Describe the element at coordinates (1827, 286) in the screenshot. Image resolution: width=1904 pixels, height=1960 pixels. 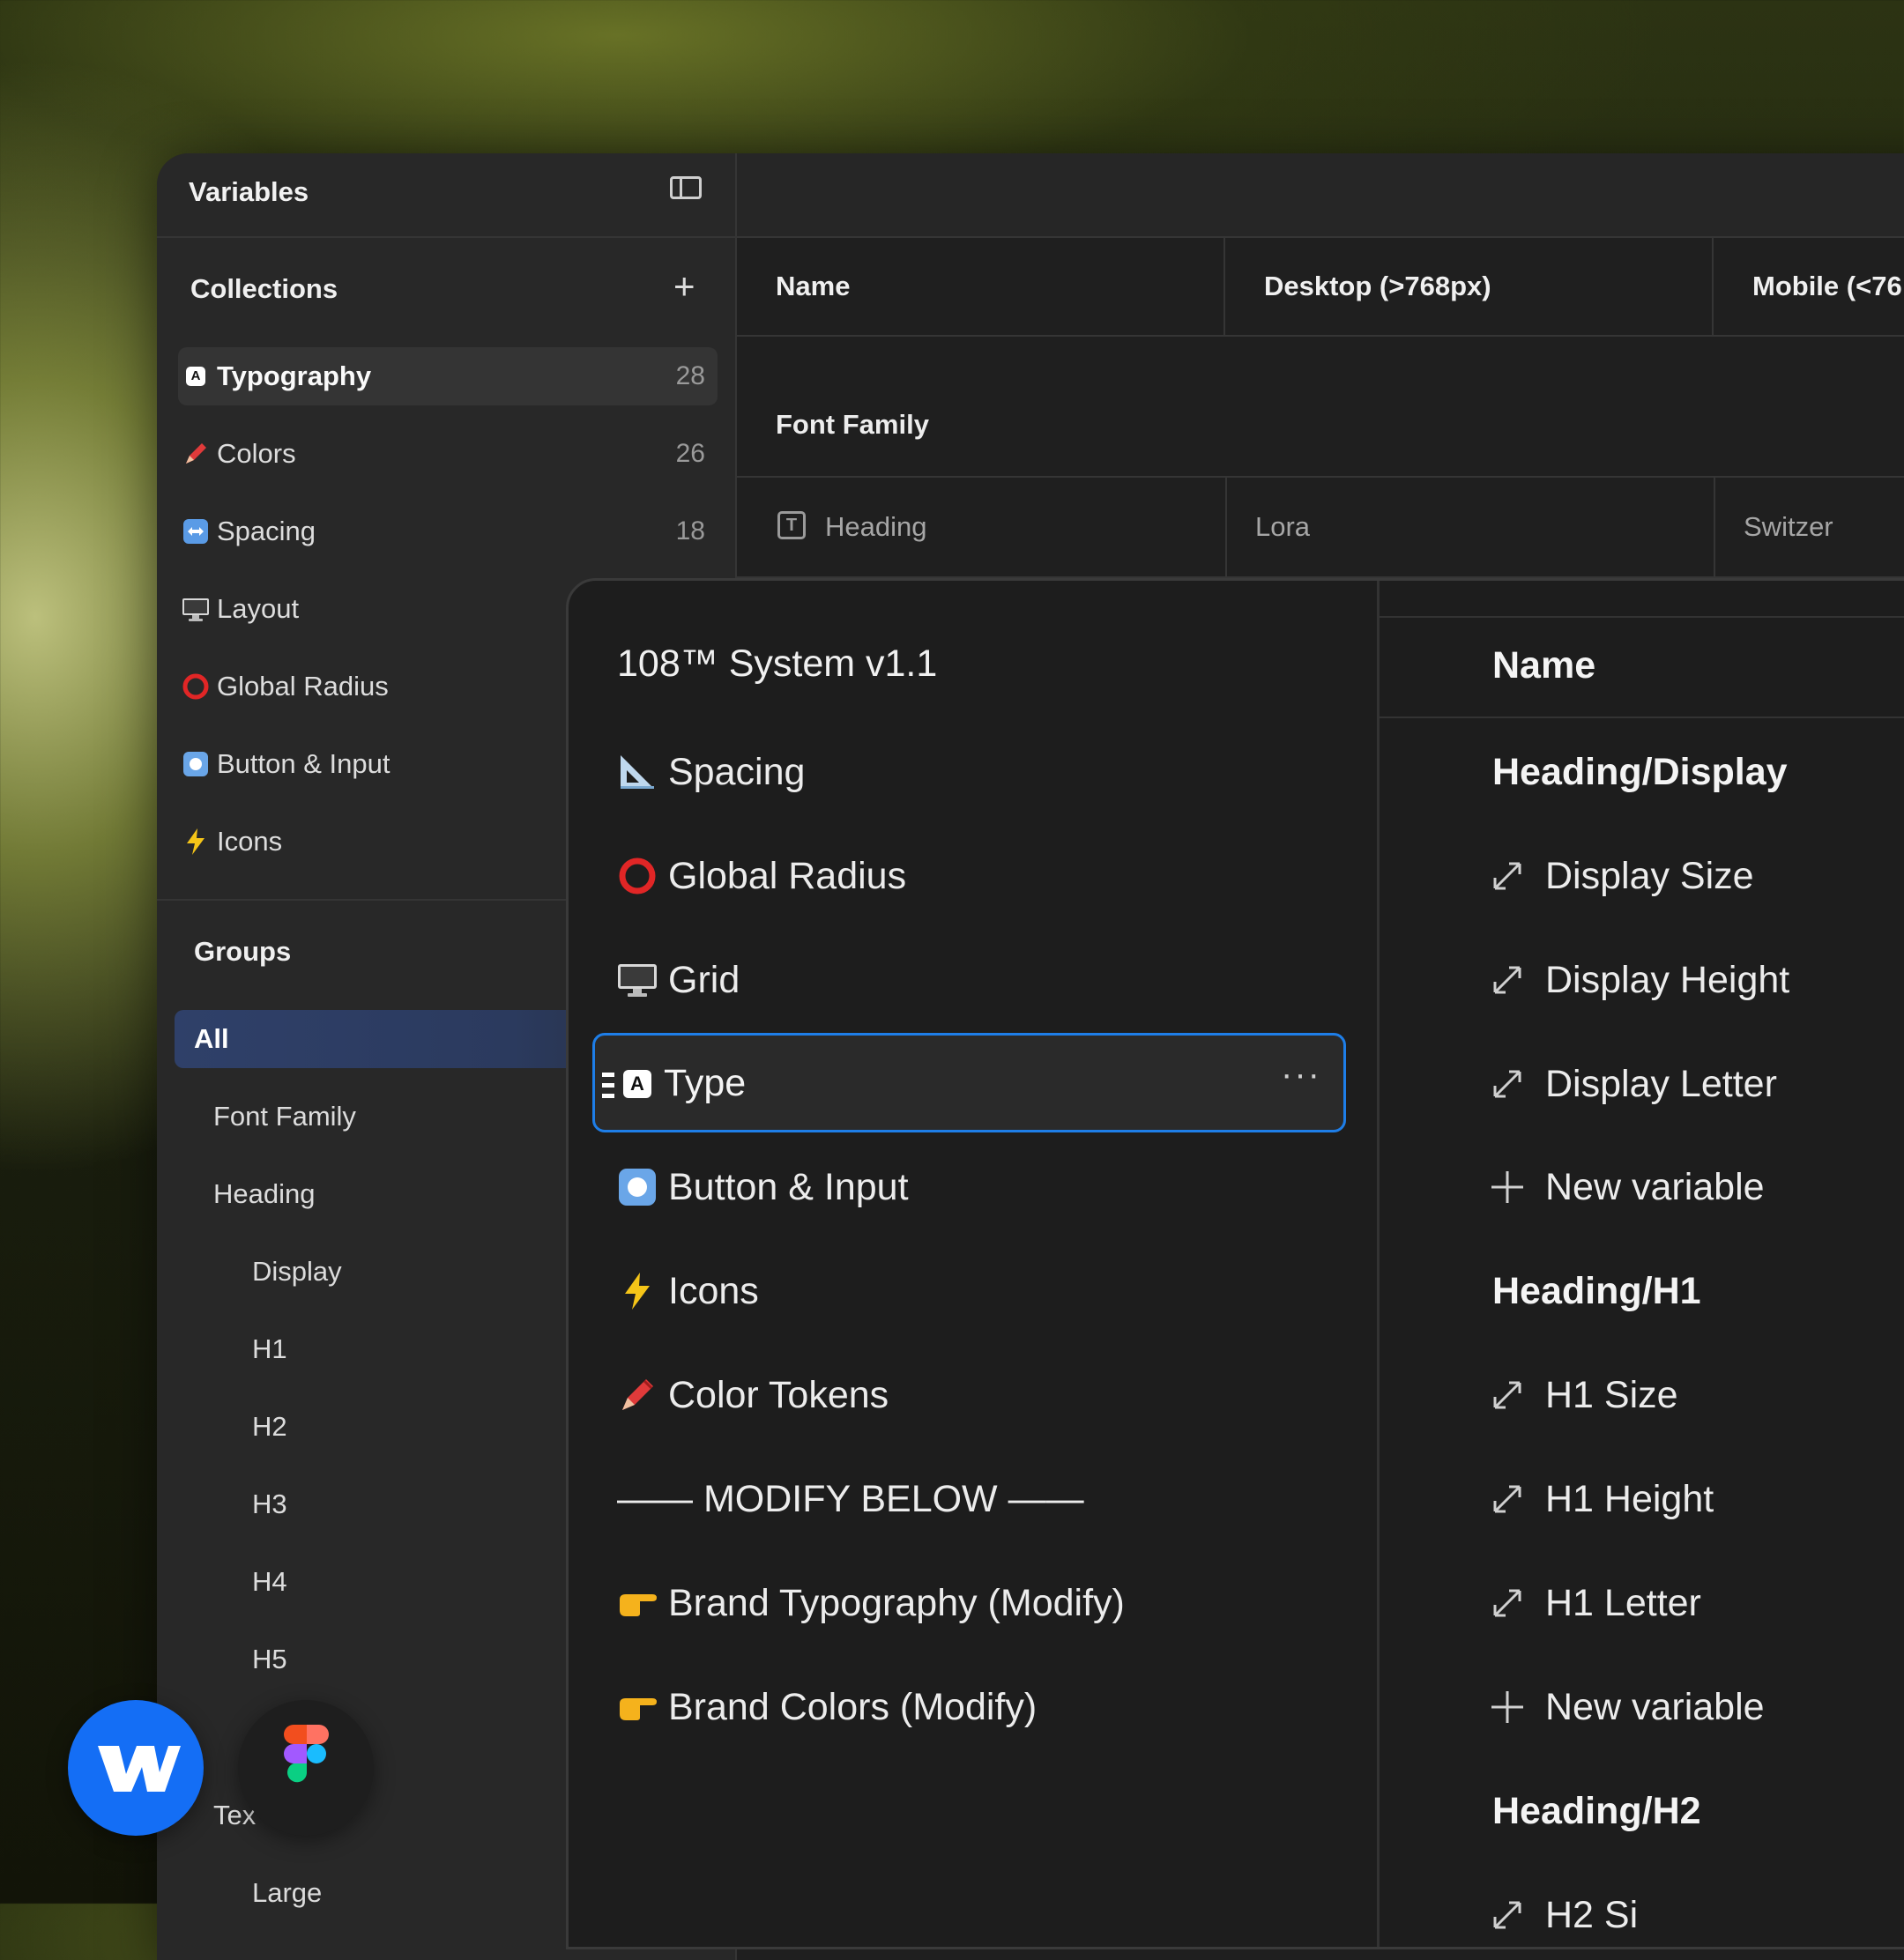
I see `column-header-label: Mobile (<76` at that location.